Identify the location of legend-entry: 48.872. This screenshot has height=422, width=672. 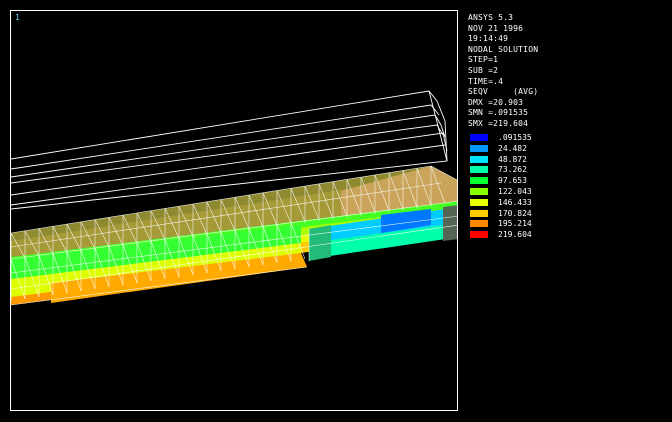
(568, 160).